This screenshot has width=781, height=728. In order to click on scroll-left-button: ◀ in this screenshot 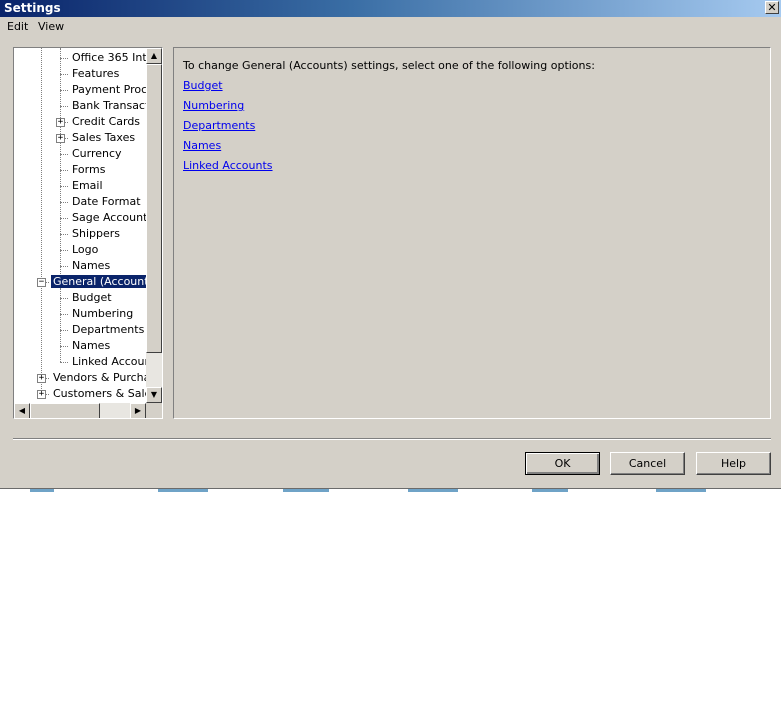, I will do `click(22, 410)`.